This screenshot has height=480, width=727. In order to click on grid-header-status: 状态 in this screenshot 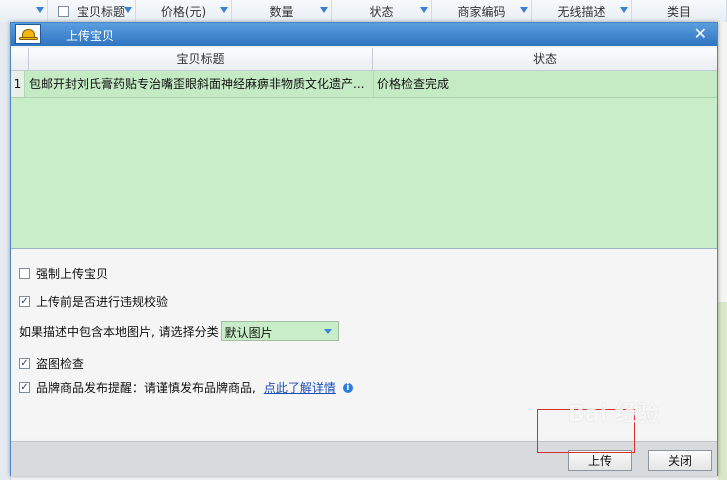, I will do `click(545, 59)`.